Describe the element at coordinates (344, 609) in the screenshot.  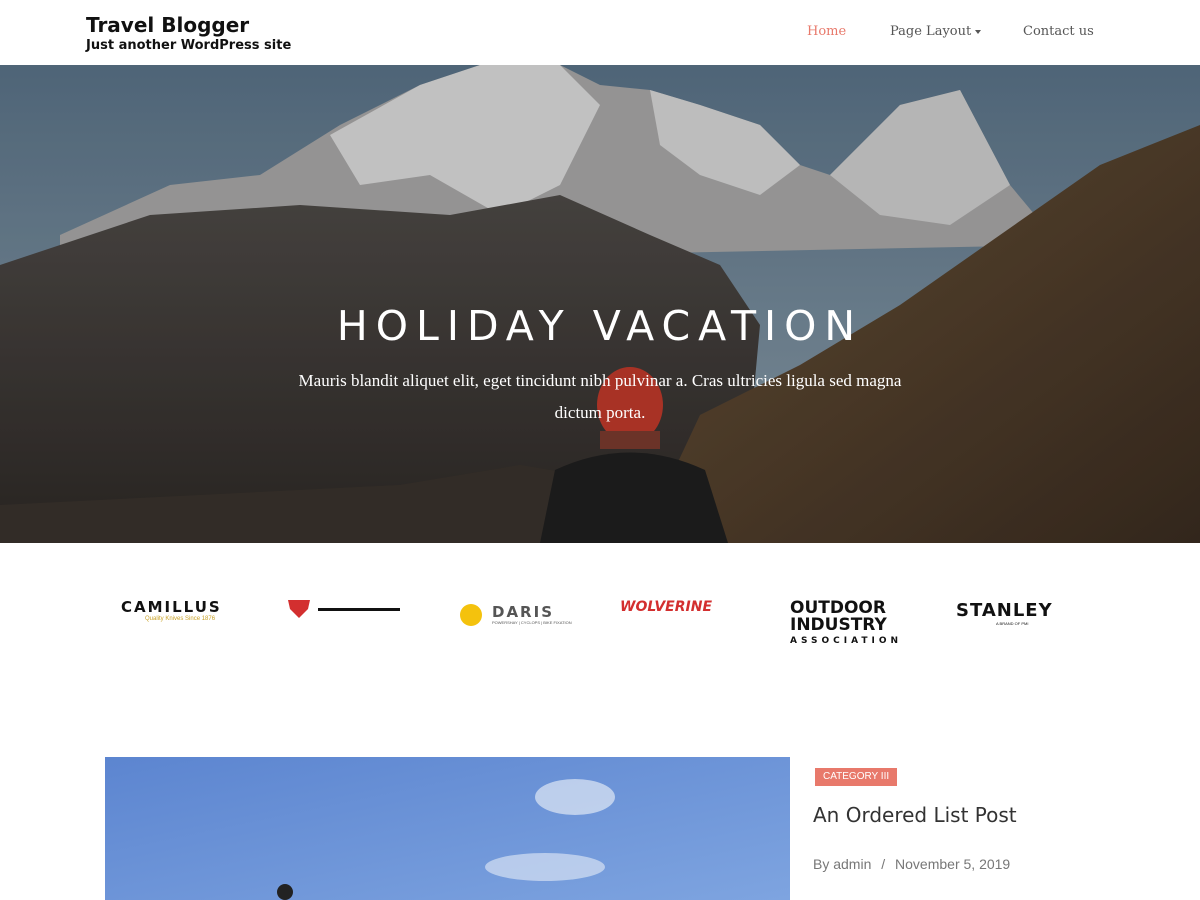
I see `shield-icon` at that location.